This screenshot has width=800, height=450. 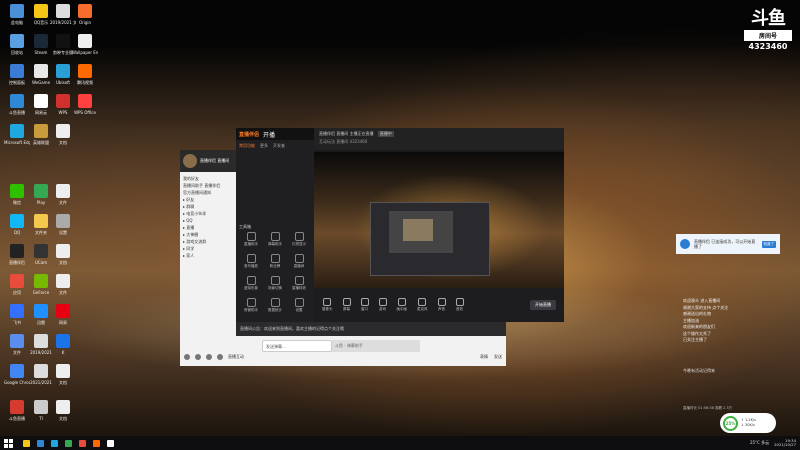 What do you see at coordinates (251, 305) in the screenshot?
I see `tool-item: 房管助手` at bounding box center [251, 305].